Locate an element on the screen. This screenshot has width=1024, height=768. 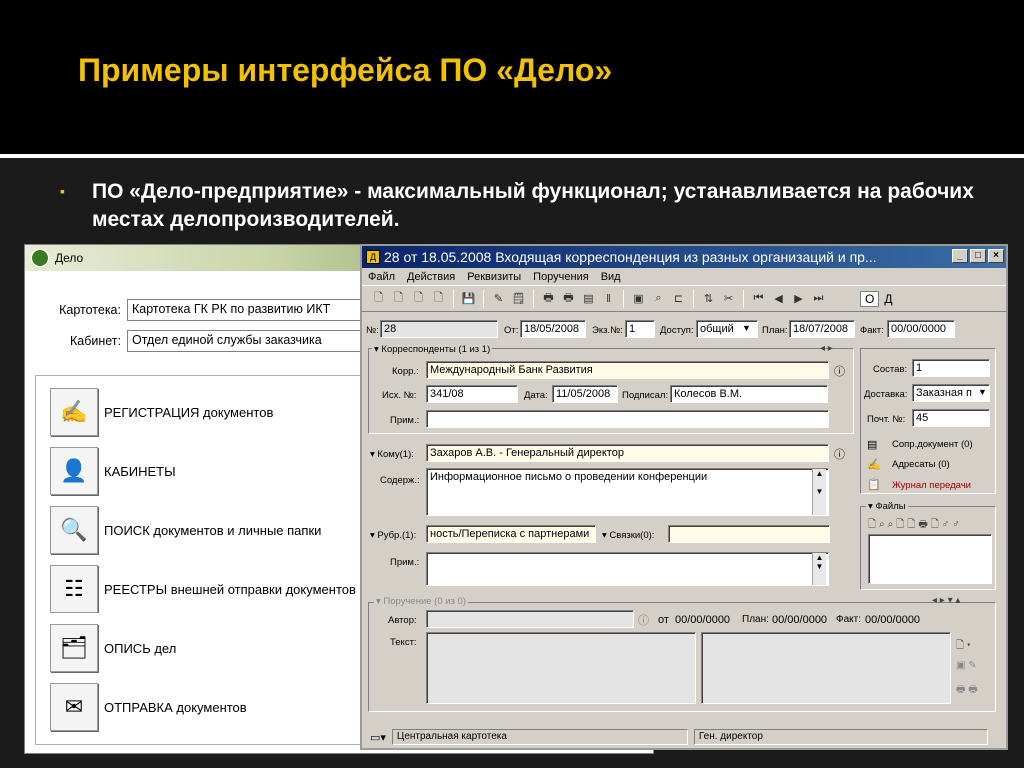
new-doc-template-icon: 🗋 is located at coordinates (438, 298).